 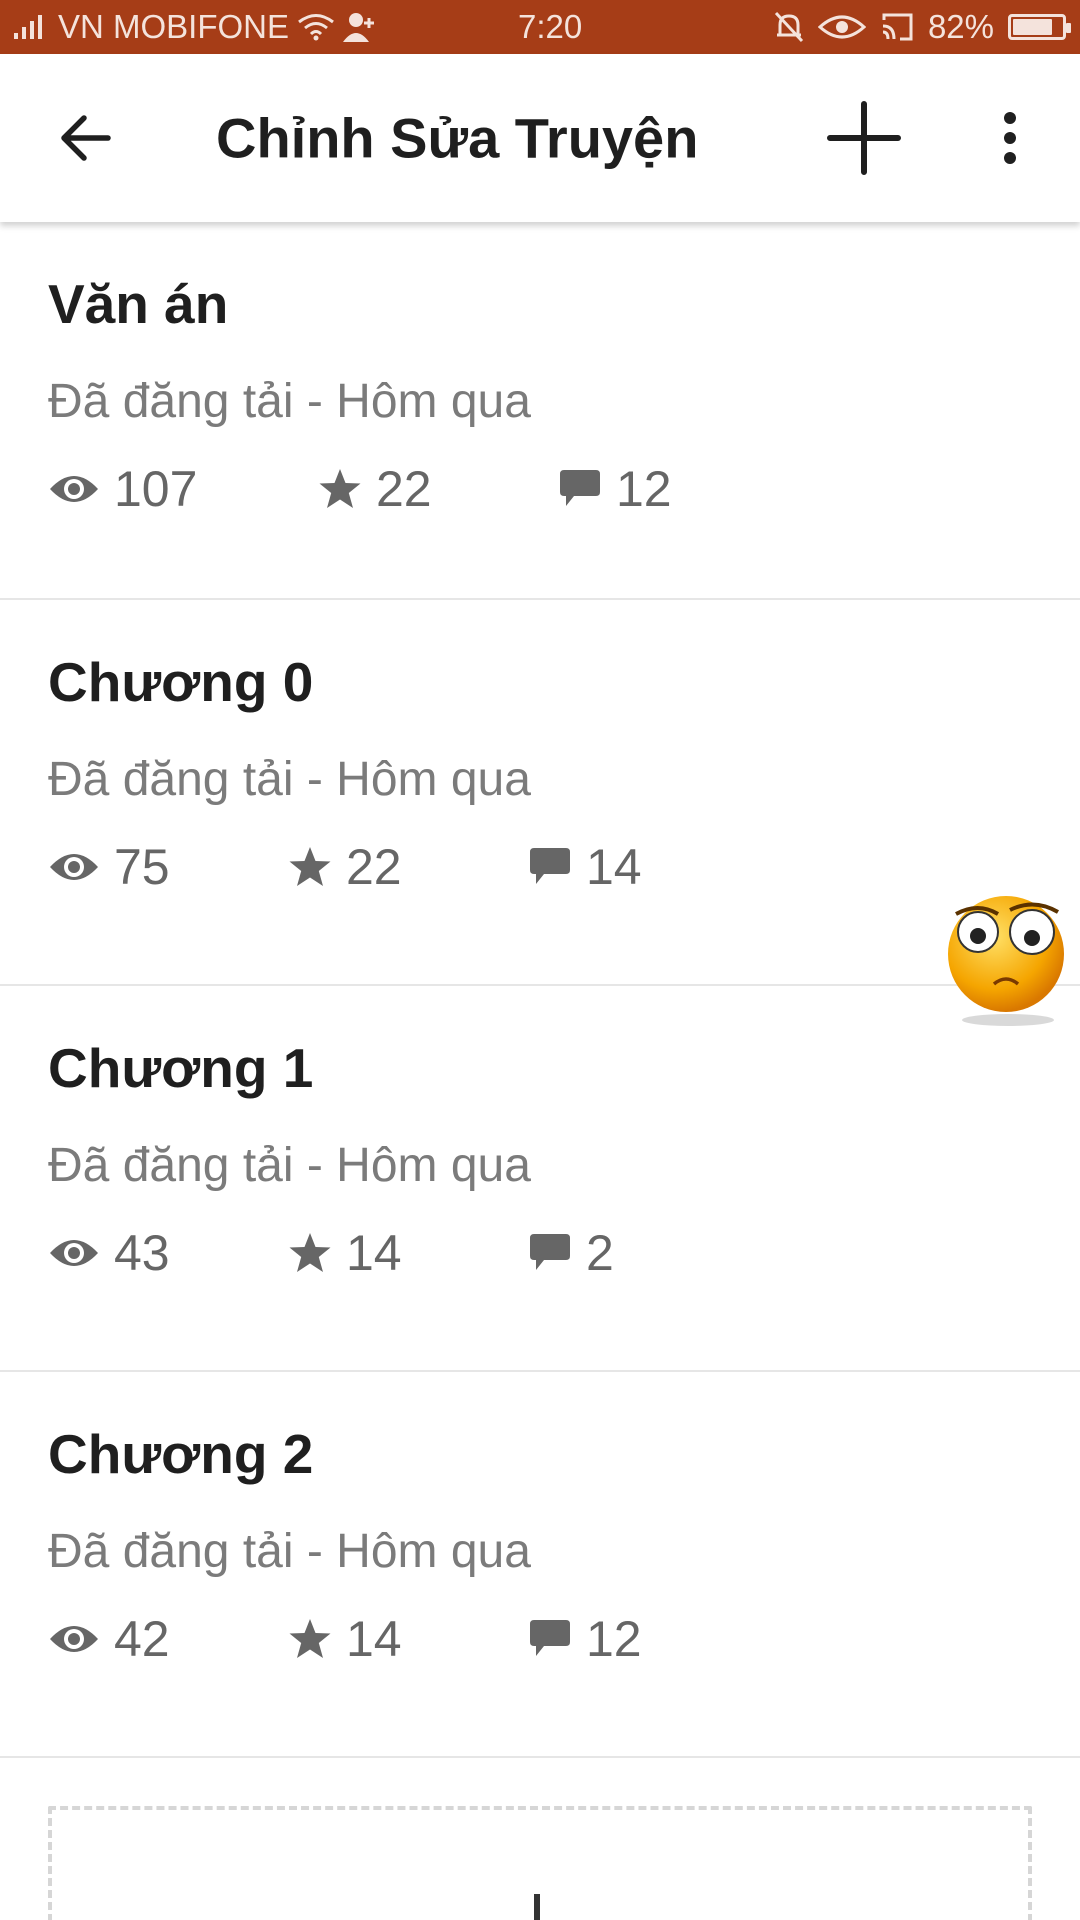 What do you see at coordinates (585, 867) in the screenshot?
I see `comments-stat: 14` at bounding box center [585, 867].